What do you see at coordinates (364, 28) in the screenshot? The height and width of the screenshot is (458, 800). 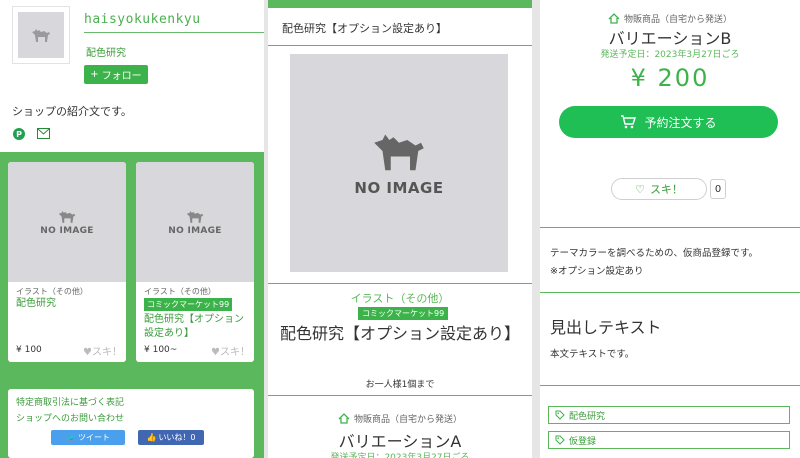 I see `header-title: 配色研究【オプション設定あり】` at bounding box center [364, 28].